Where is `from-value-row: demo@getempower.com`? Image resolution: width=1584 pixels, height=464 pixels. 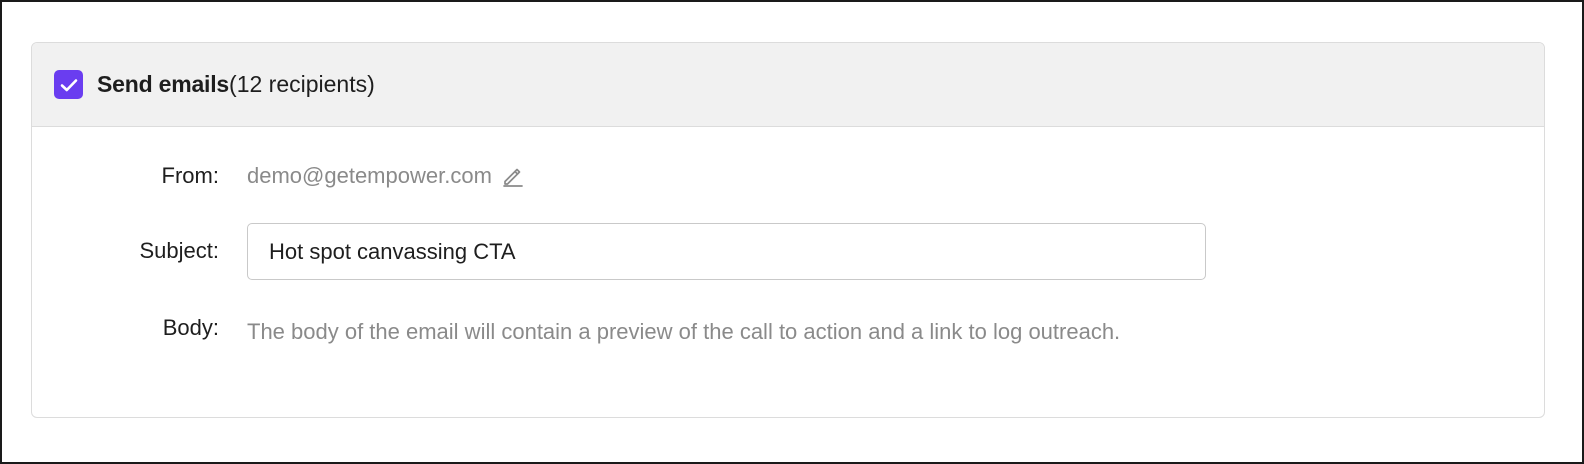 from-value-row: demo@getempower.com is located at coordinates (385, 176).